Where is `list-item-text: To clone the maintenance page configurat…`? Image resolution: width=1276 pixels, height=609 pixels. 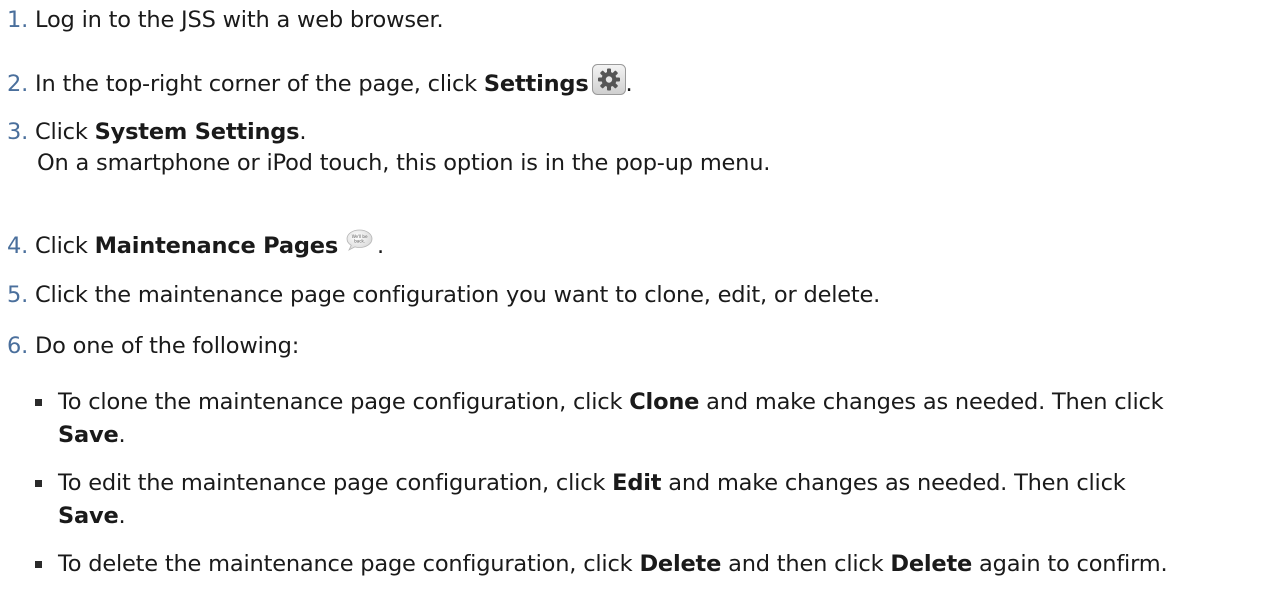 list-item-text: To clone the maintenance page configurat… is located at coordinates (611, 418).